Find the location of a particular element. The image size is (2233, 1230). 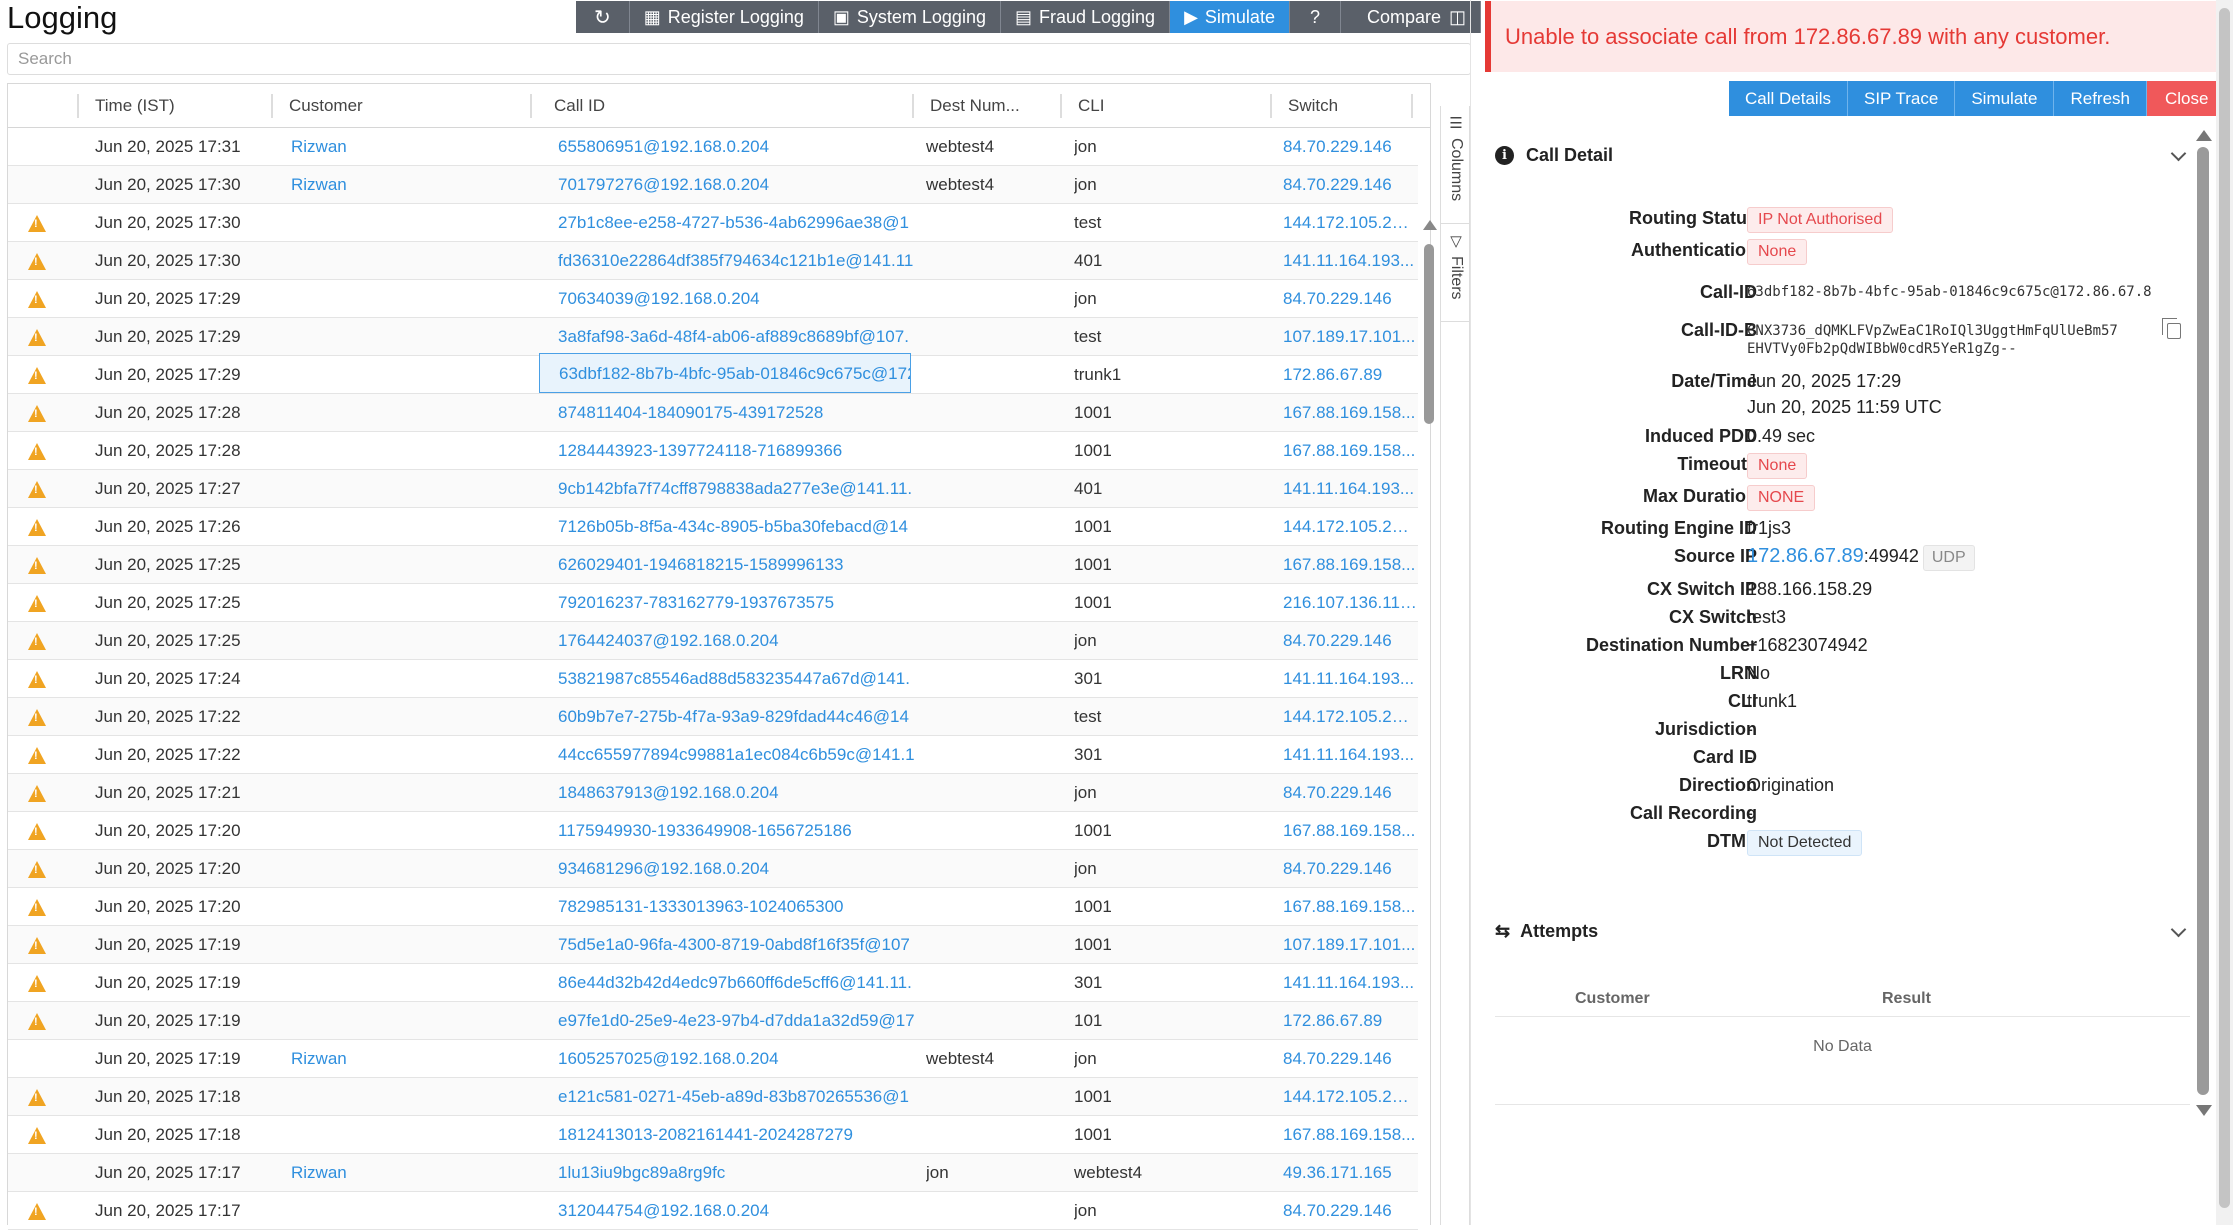

call-id-link: 44cc655977894c99881a1ec084c6b59c@141.1 is located at coordinates (738, 754).